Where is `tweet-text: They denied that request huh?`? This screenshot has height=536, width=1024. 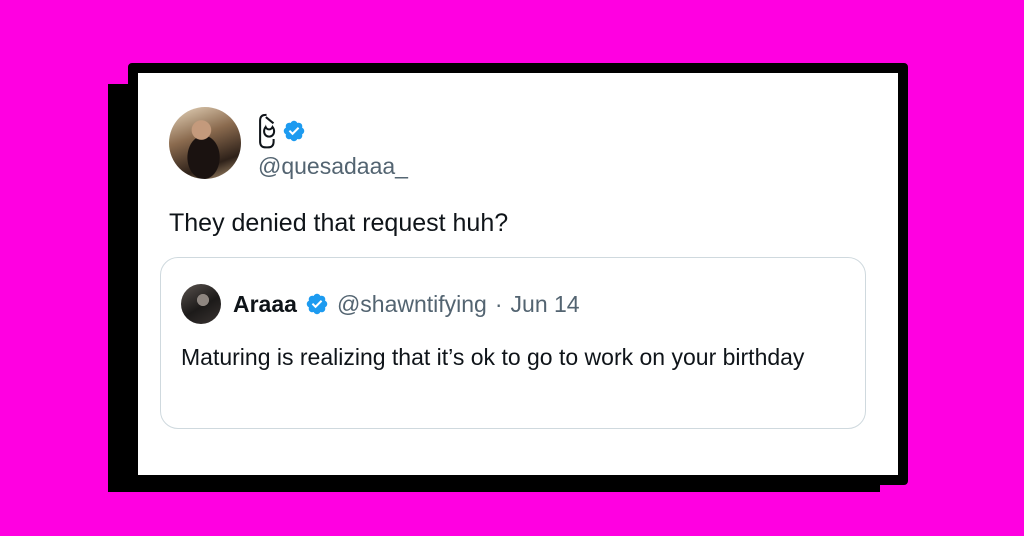
tweet-text: They denied that request huh? is located at coordinates (339, 223).